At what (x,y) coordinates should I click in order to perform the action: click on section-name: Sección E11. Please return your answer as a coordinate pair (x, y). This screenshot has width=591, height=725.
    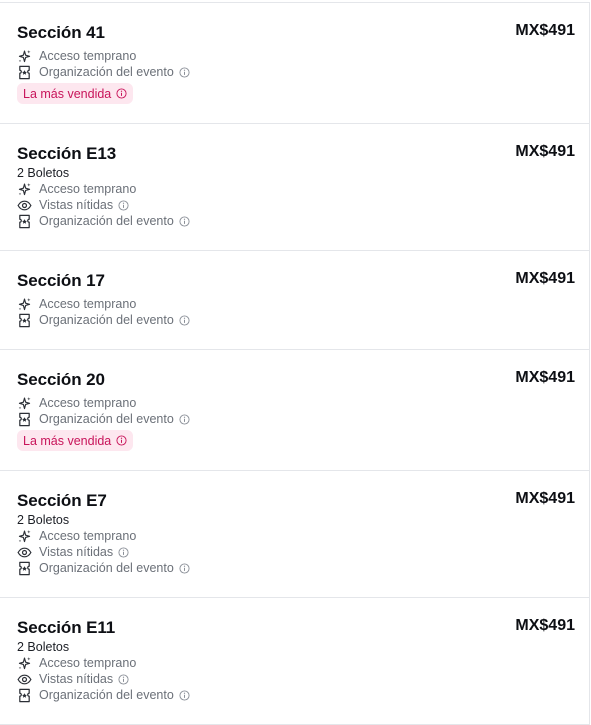
    Looking at the image, I should click on (66, 627).